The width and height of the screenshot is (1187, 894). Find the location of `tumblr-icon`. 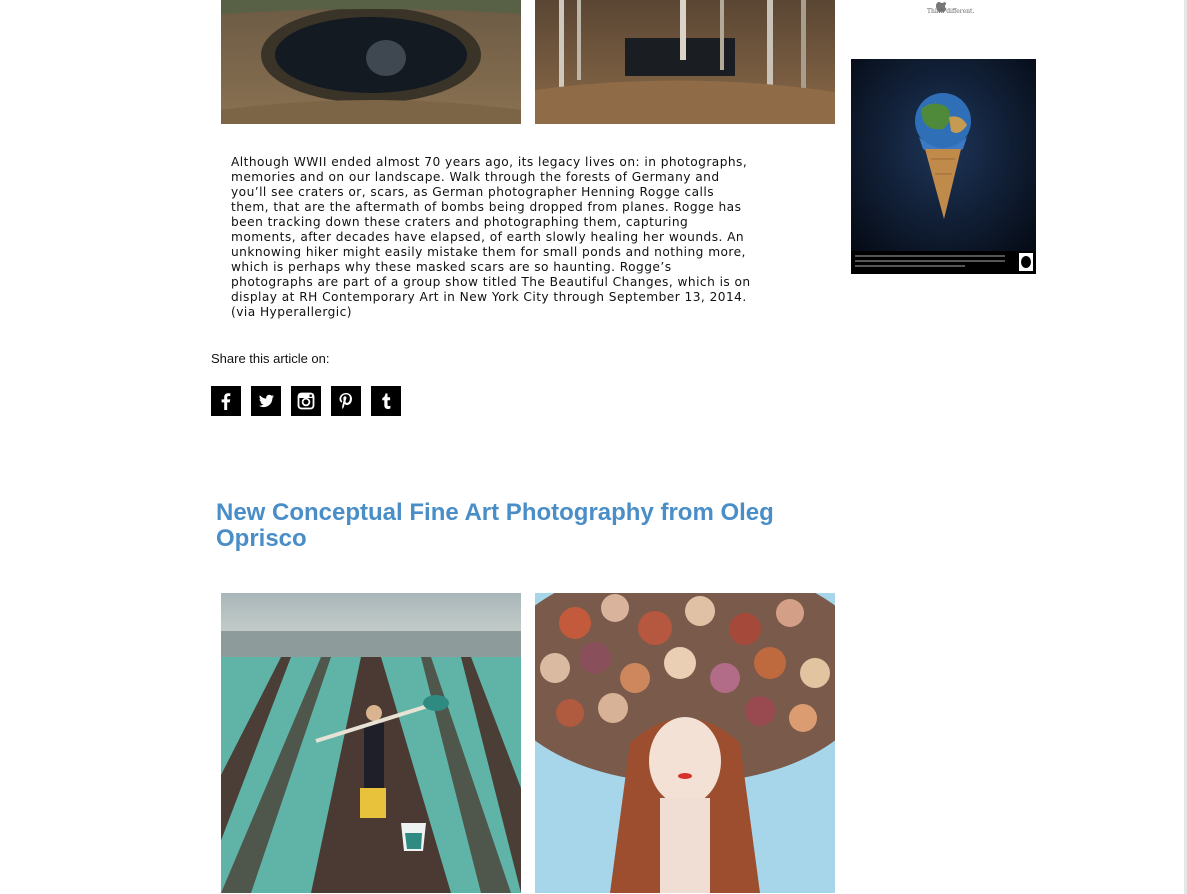

tumblr-icon is located at coordinates (386, 401).